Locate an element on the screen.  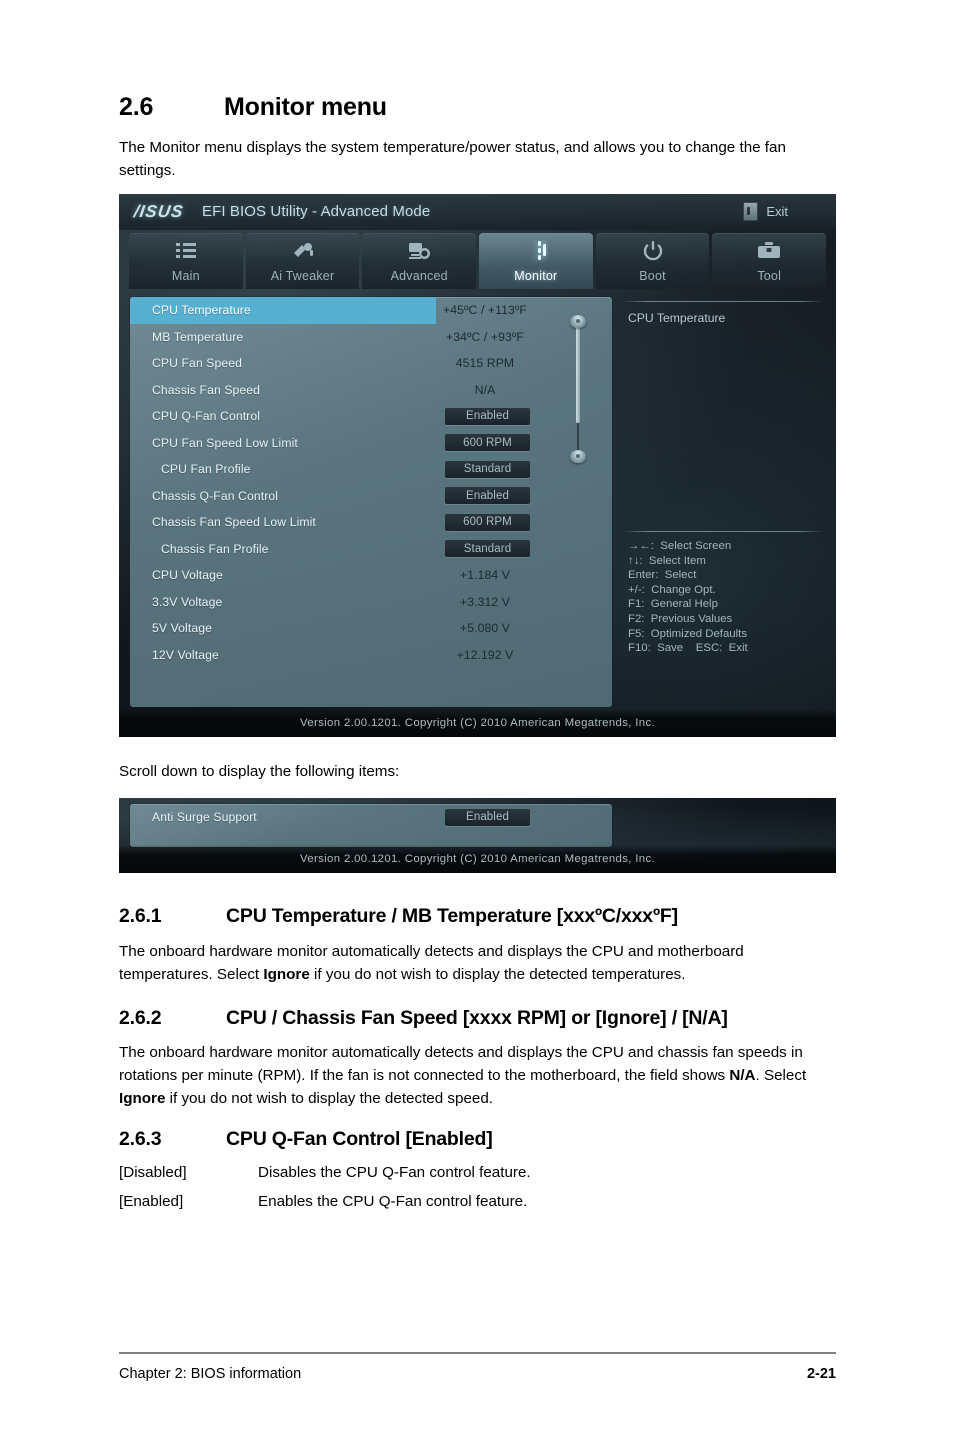
setting-row: CPU Q-Fan Control Enabled is located at coordinates (371, 416).